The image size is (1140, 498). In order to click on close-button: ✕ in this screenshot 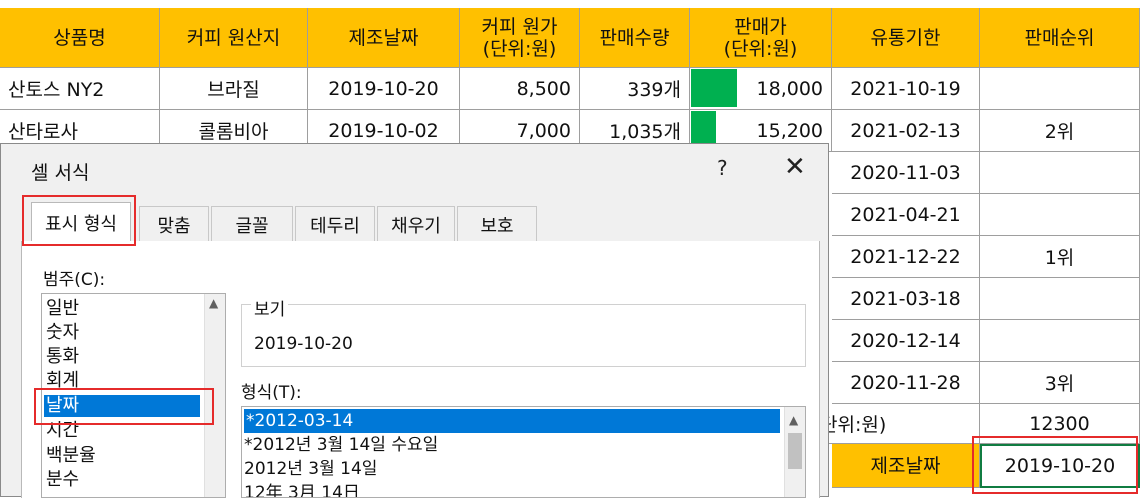, I will do `click(795, 167)`.